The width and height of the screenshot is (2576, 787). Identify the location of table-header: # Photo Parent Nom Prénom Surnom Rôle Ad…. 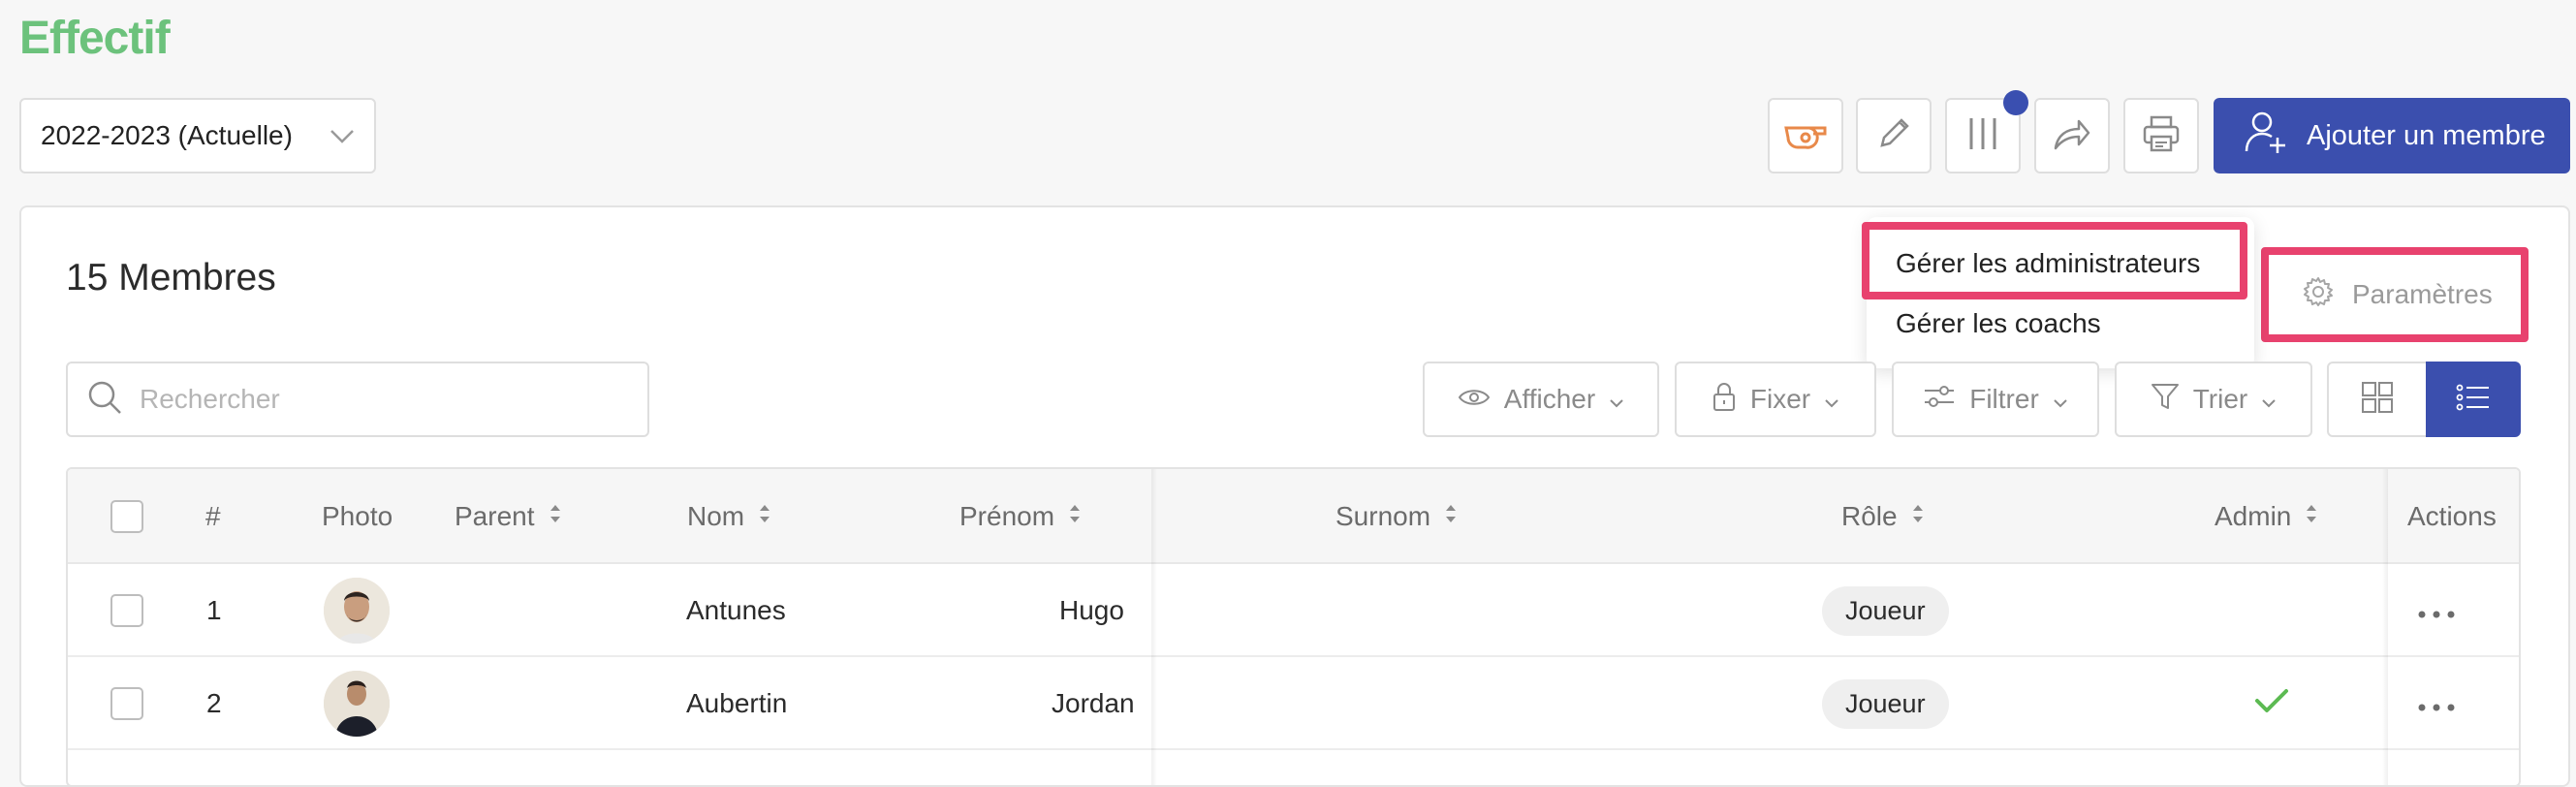
(1293, 516).